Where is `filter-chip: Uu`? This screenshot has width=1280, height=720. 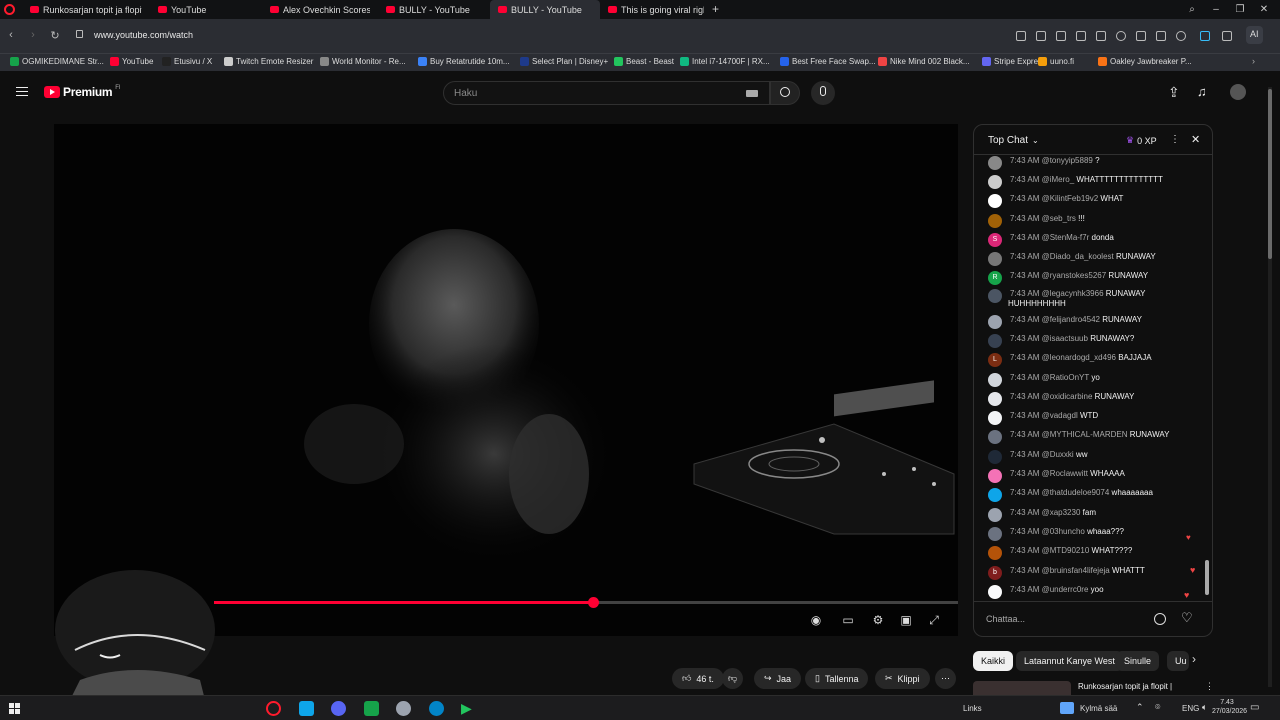 filter-chip: Uu is located at coordinates (1178, 661).